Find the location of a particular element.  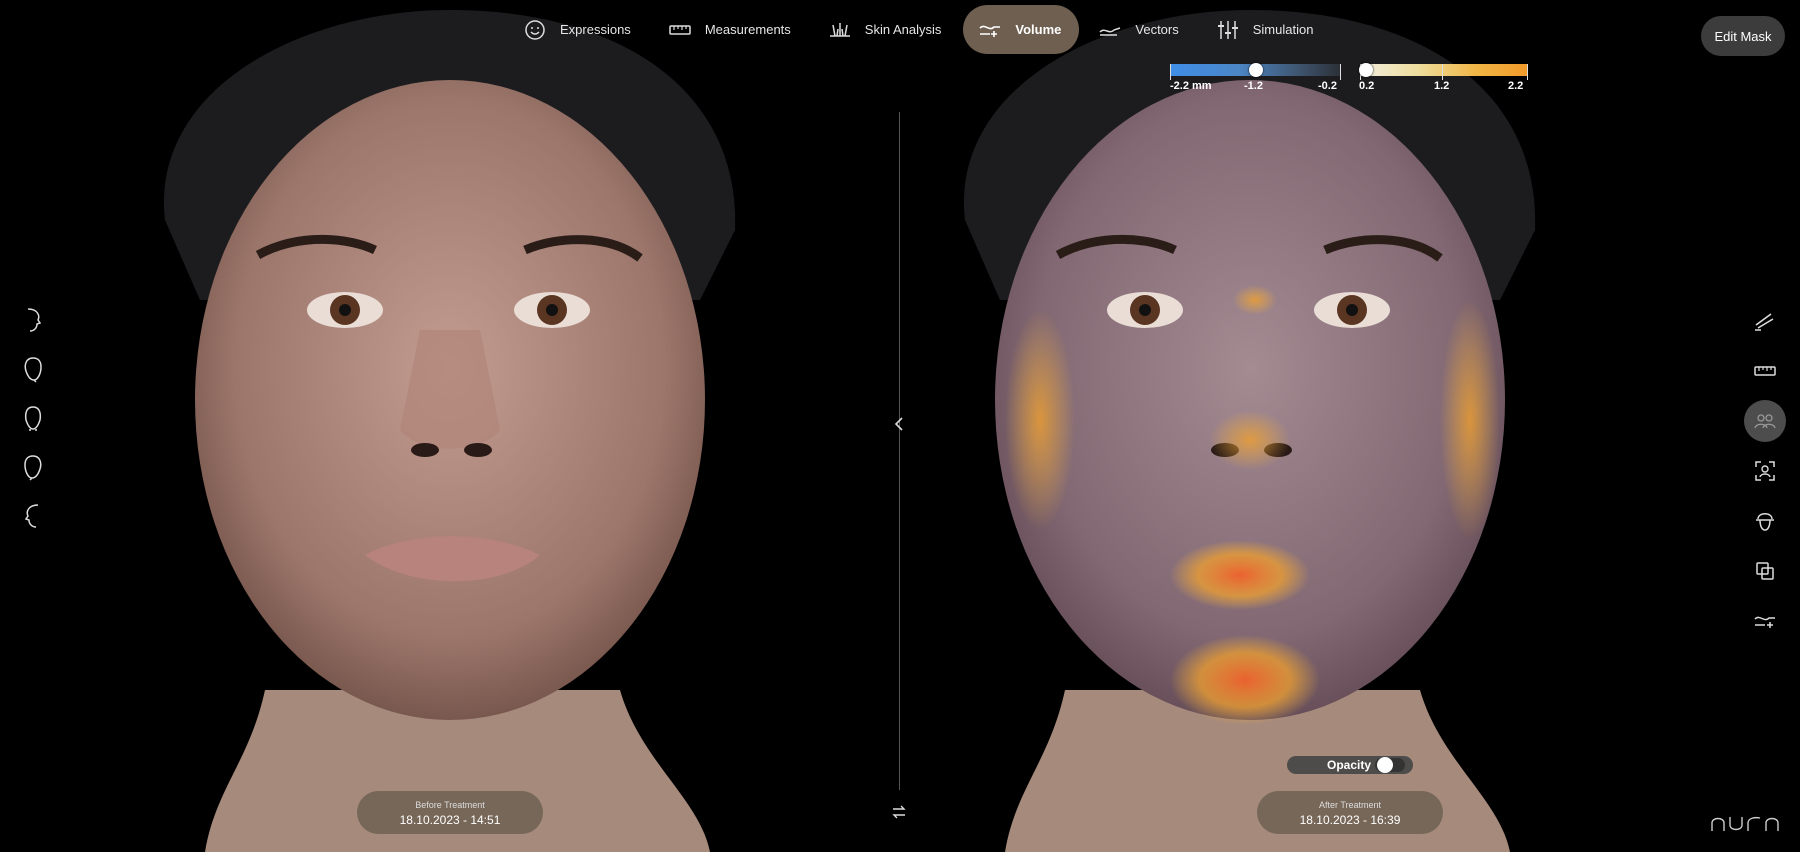

compare-faces-button is located at coordinates (1765, 421).